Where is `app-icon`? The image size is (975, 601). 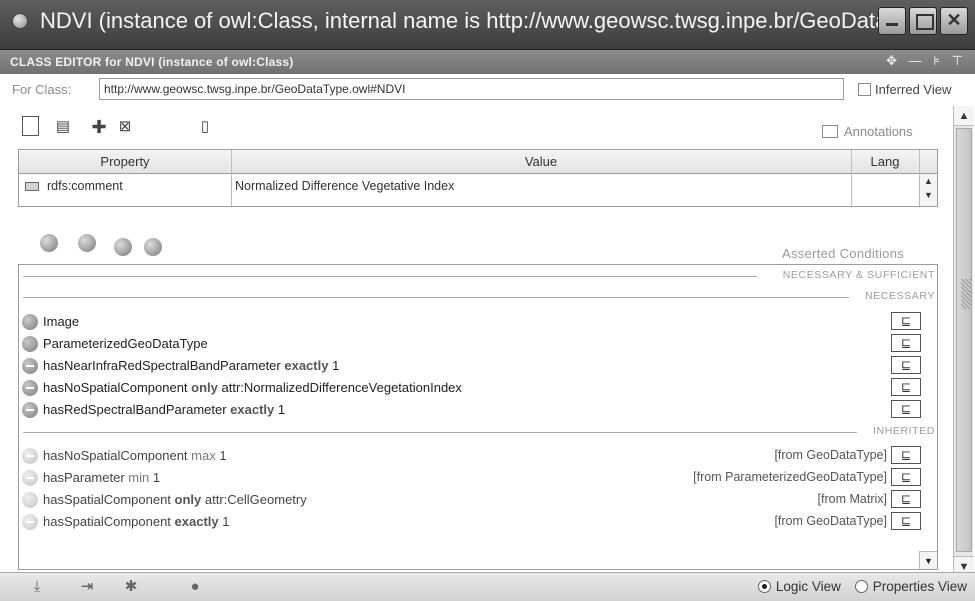 app-icon is located at coordinates (20, 21).